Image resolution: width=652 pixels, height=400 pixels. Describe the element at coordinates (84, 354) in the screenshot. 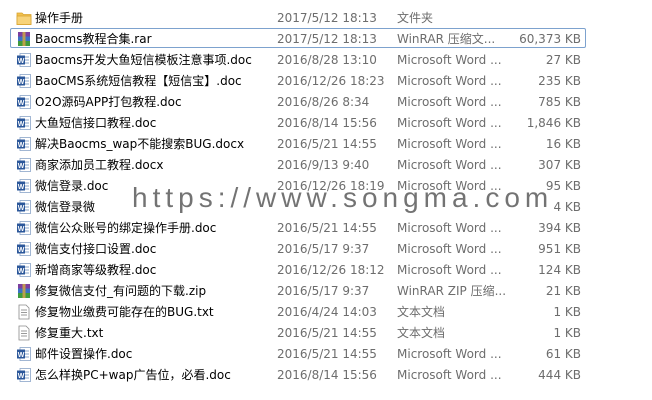

I see `file-name: 邮件设置操作.doc` at that location.